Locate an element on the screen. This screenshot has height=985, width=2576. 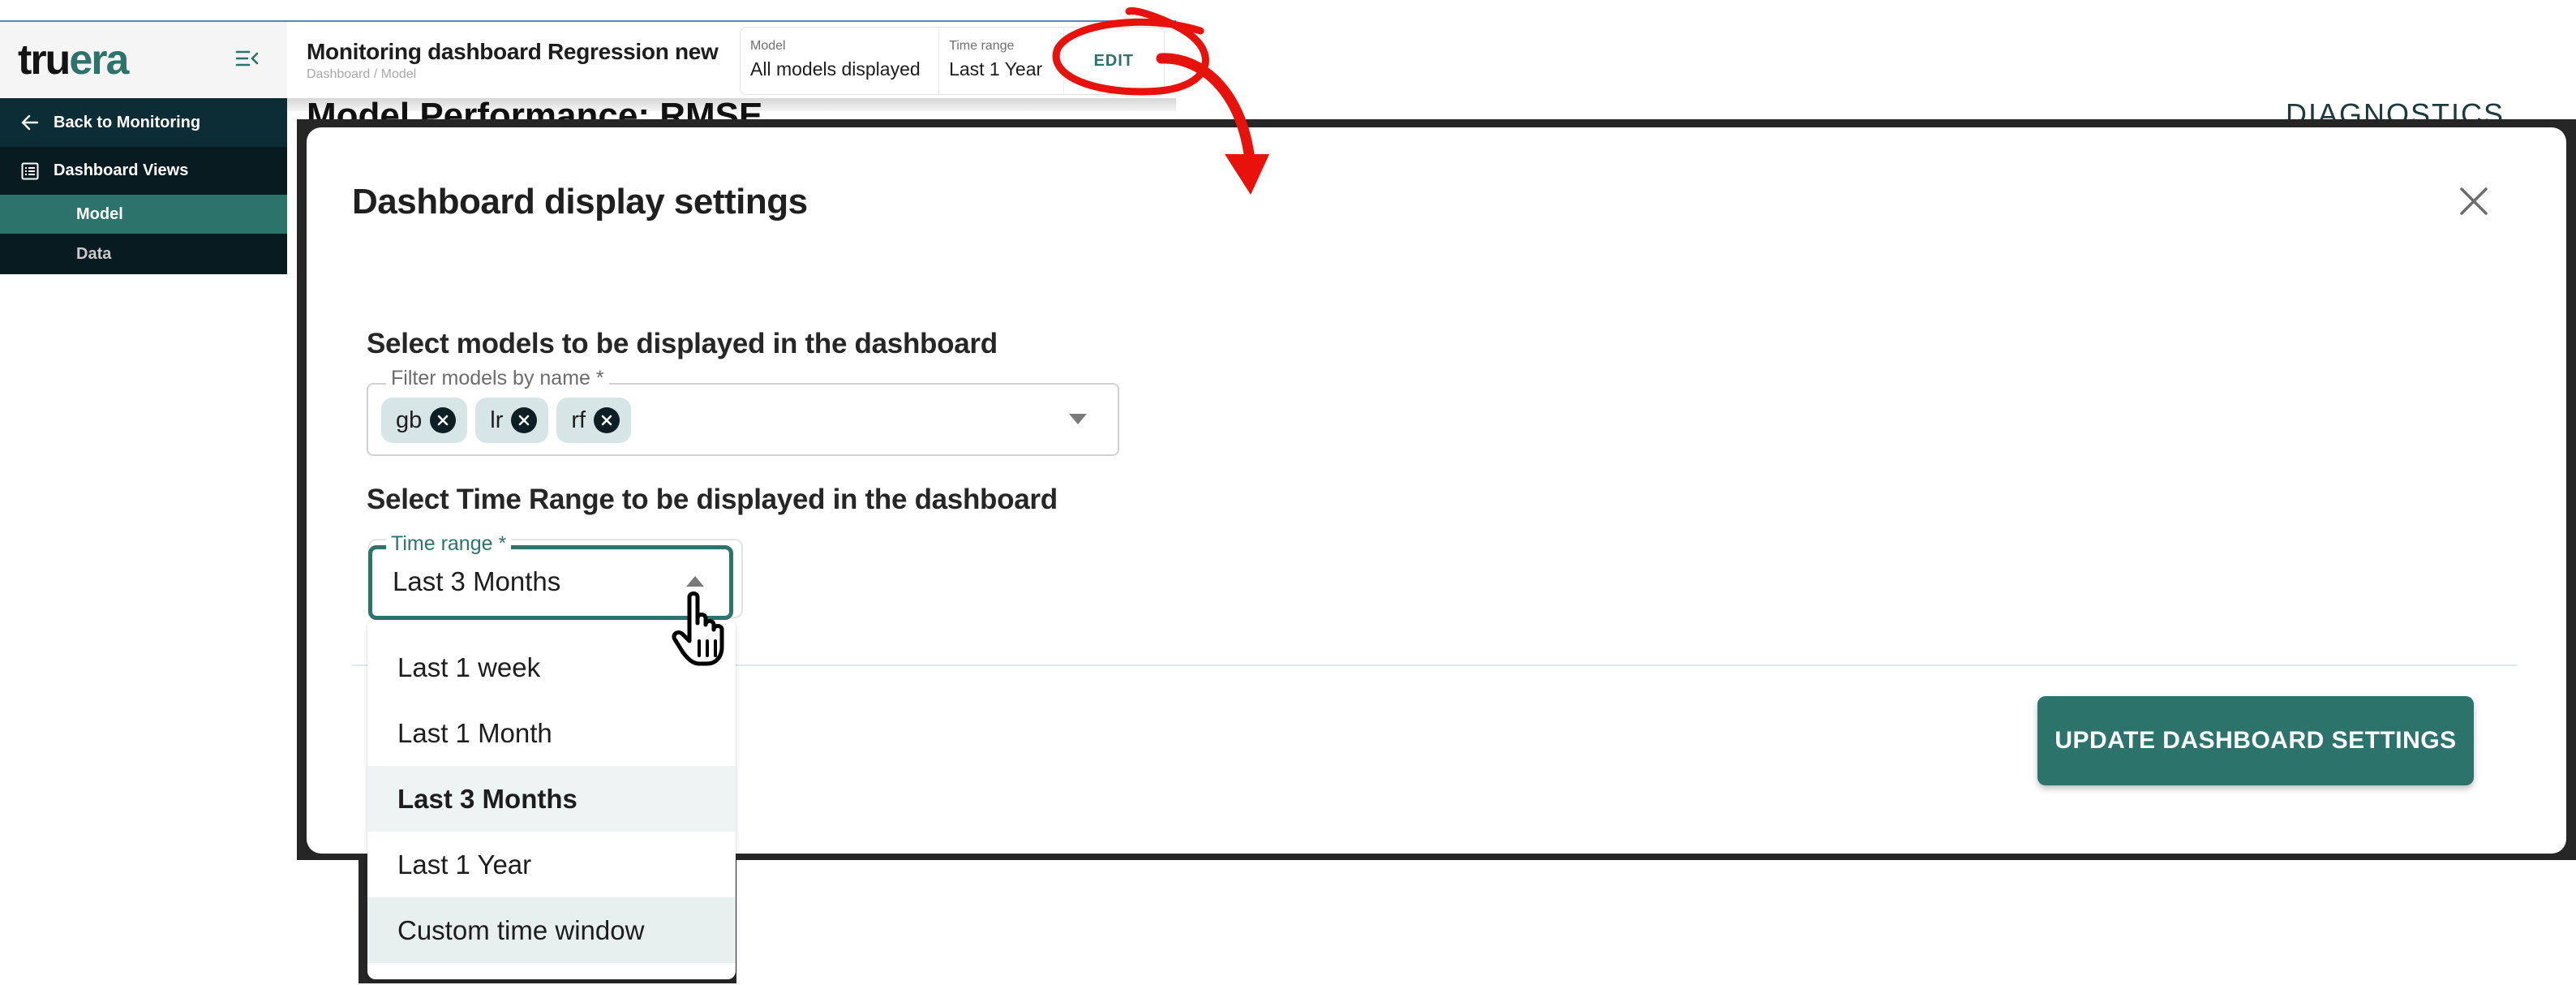
collapse-sidebar-icon is located at coordinates (247, 58).